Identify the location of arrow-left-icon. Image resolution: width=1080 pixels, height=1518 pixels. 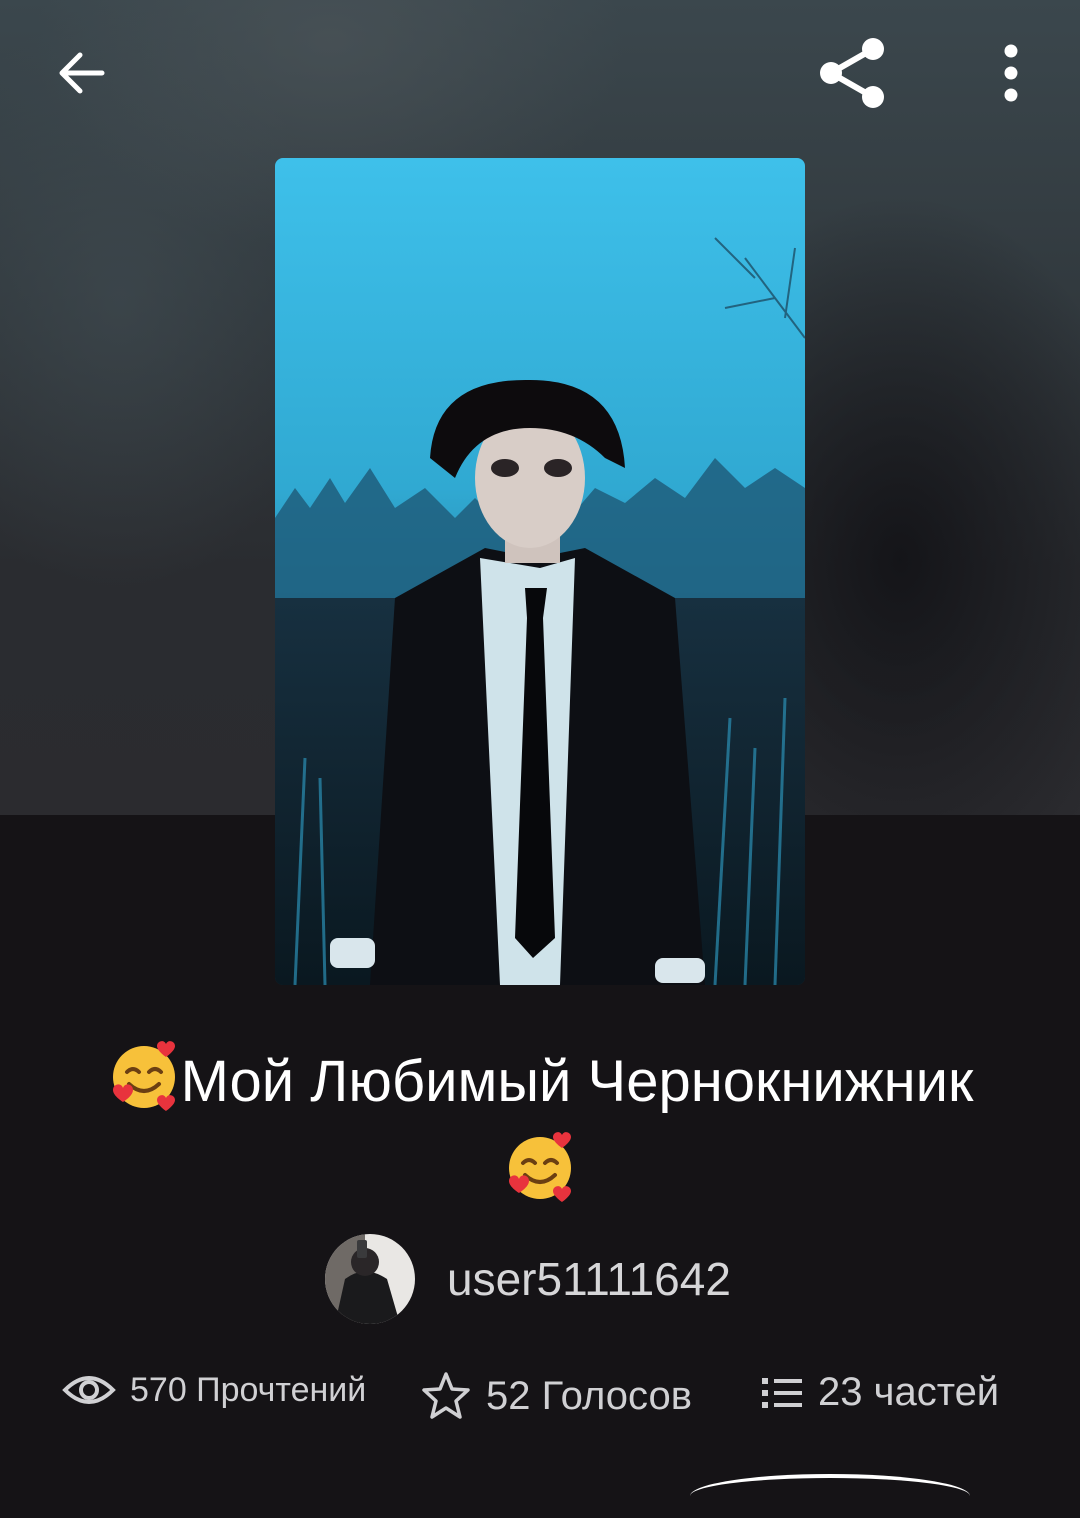
(82, 75).